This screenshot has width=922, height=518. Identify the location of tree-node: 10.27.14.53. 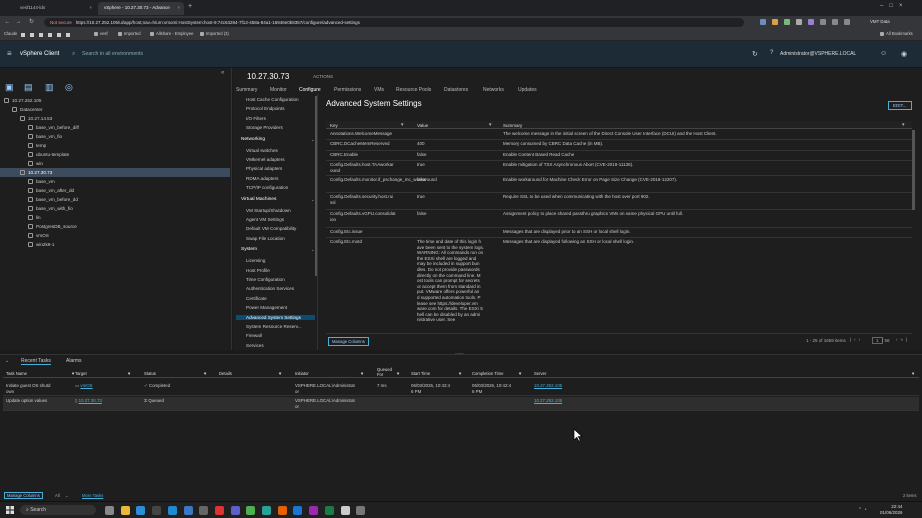
(36, 118).